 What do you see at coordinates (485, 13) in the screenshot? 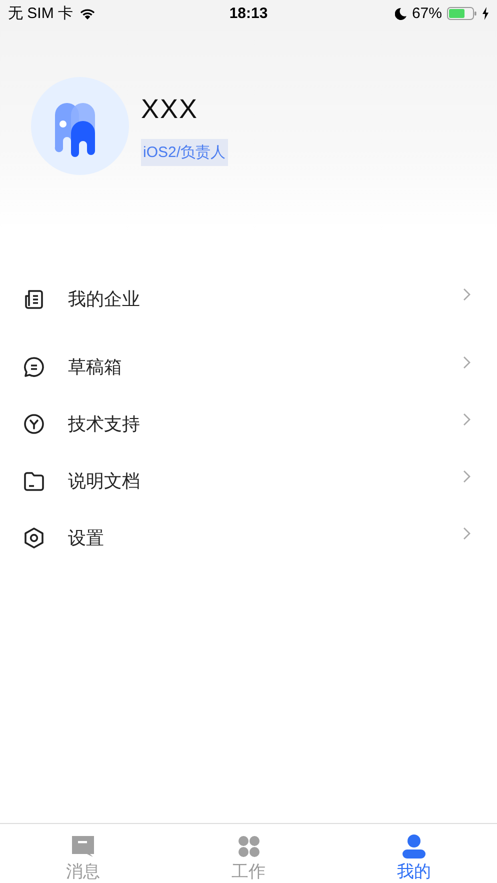
I see `charging-icon` at bounding box center [485, 13].